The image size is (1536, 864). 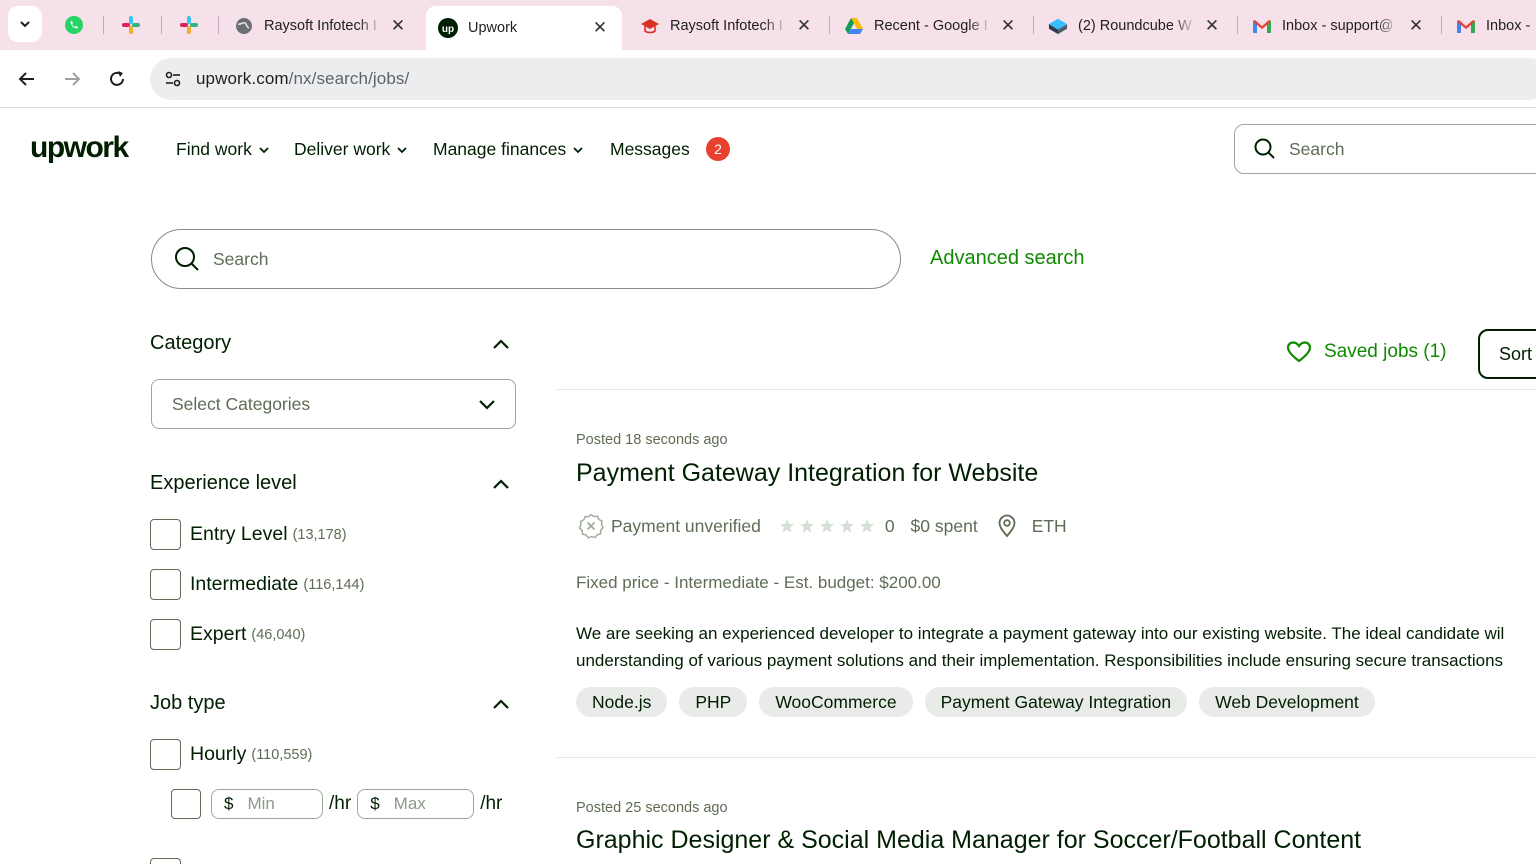 I want to click on browser-tab: Inbox -, so click(x=1490, y=26).